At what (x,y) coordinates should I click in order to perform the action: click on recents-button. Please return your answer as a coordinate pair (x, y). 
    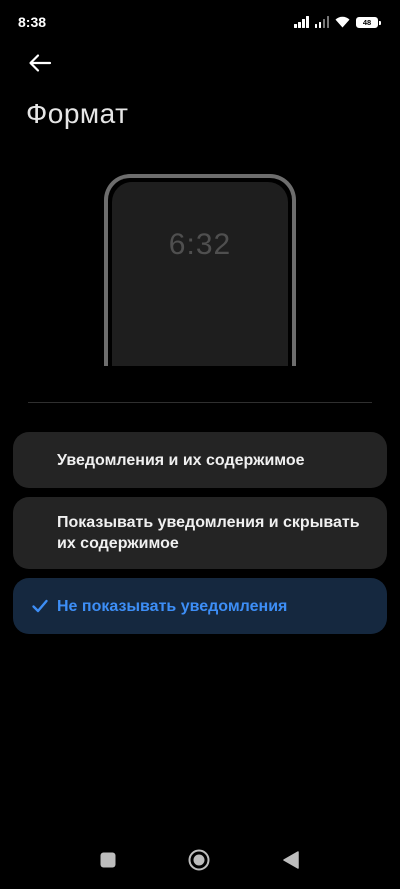
    Looking at the image, I should click on (108, 860).